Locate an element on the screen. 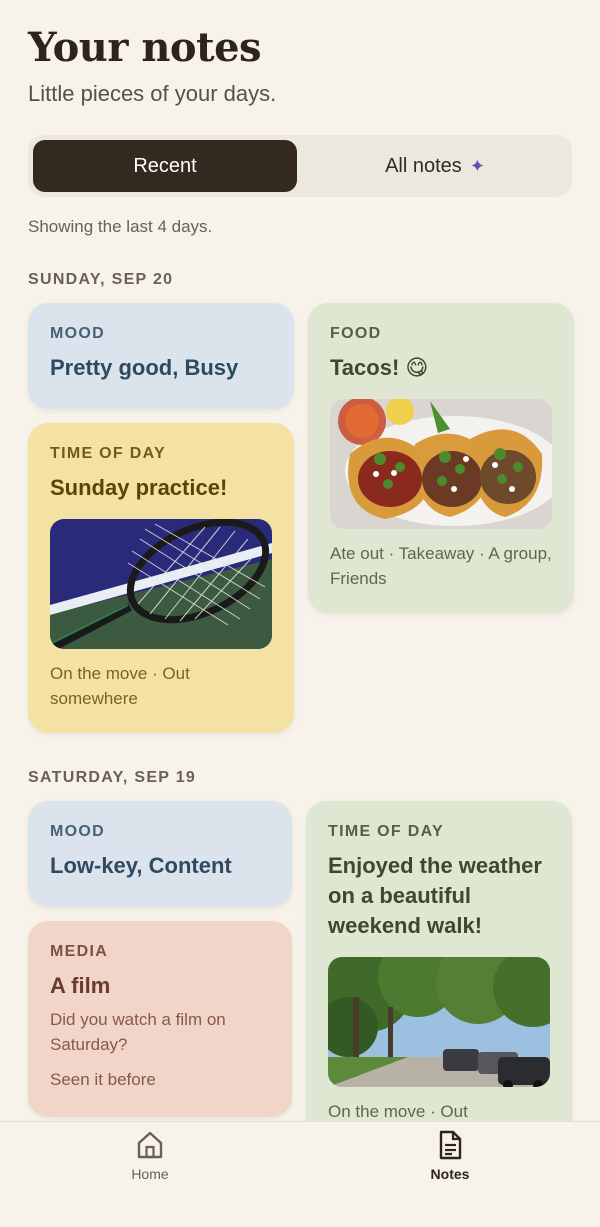 This screenshot has height=1227, width=600. notes-icon is located at coordinates (450, 1145).